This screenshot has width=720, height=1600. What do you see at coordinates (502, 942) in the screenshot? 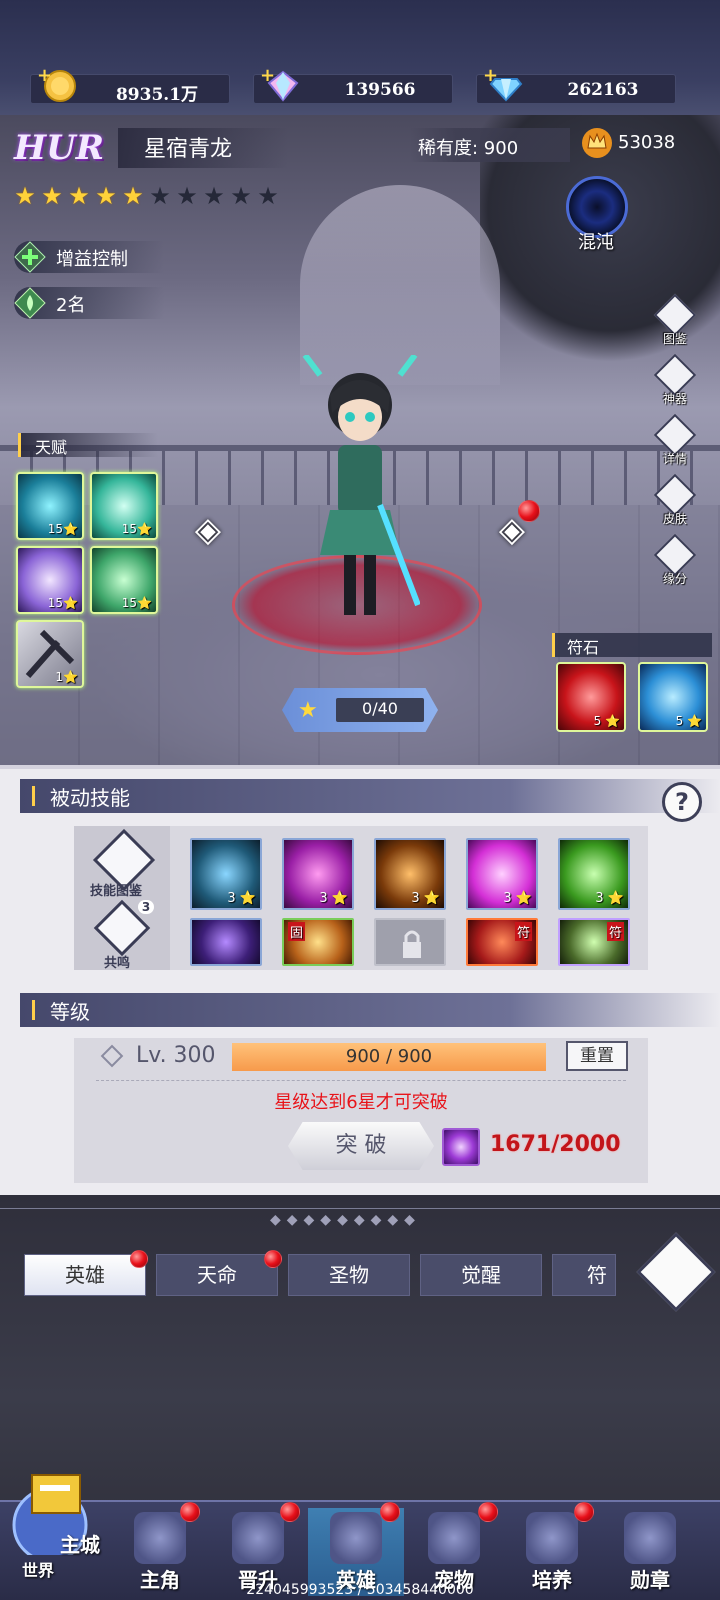
I see `passive-skill-8: 符` at bounding box center [502, 942].